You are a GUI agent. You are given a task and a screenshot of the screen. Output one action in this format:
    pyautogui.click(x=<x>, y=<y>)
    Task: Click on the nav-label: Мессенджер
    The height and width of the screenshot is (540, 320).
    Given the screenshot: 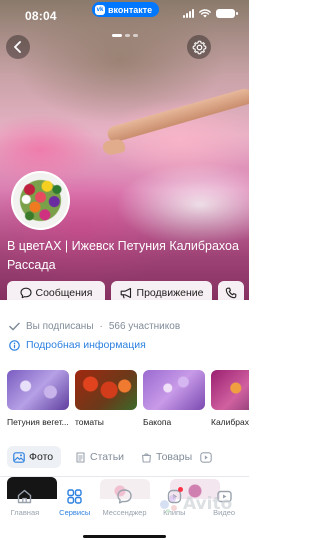 What is the action you would take?
    pyautogui.click(x=124, y=512)
    